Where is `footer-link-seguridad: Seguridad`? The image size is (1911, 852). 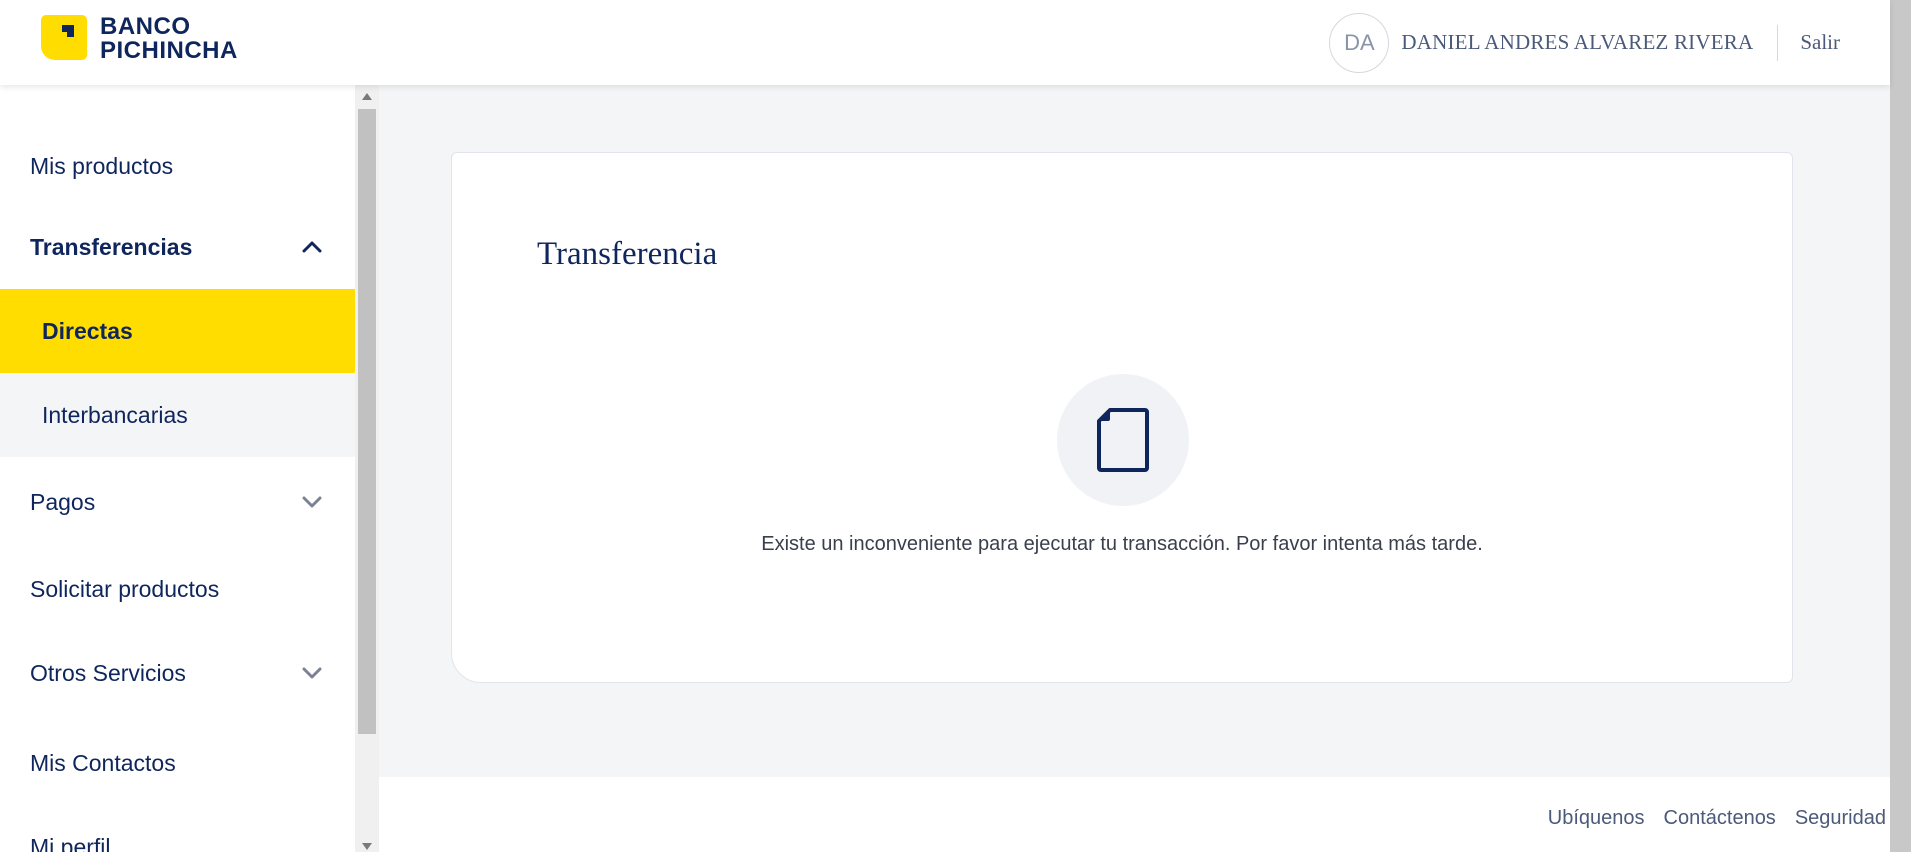 footer-link-seguridad: Seguridad is located at coordinates (1840, 818).